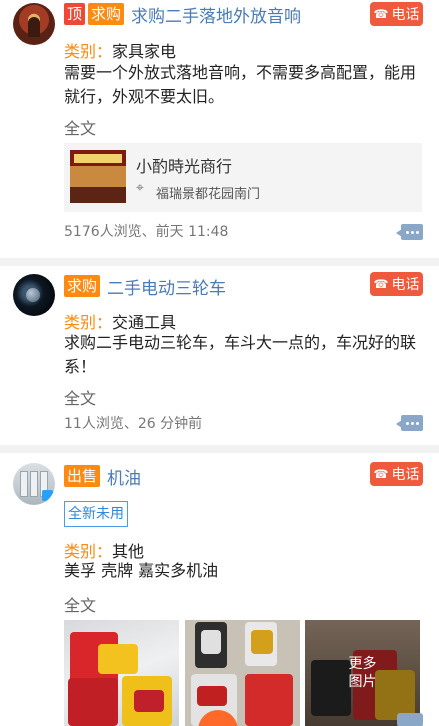  What do you see at coordinates (75, 14) in the screenshot?
I see `pinned-tag: 顶` at bounding box center [75, 14].